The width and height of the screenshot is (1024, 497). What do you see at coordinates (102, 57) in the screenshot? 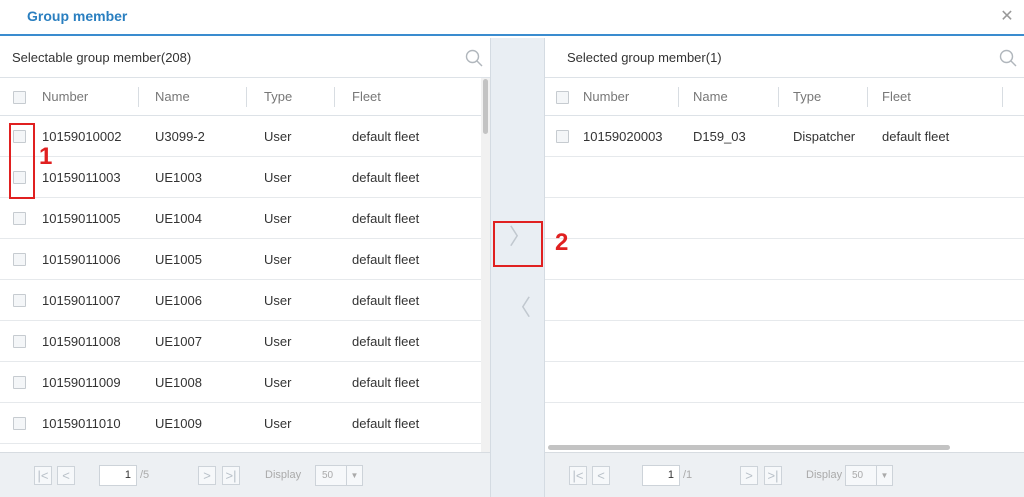
I see `selectable-panel-title: Selectable group member(208)` at bounding box center [102, 57].